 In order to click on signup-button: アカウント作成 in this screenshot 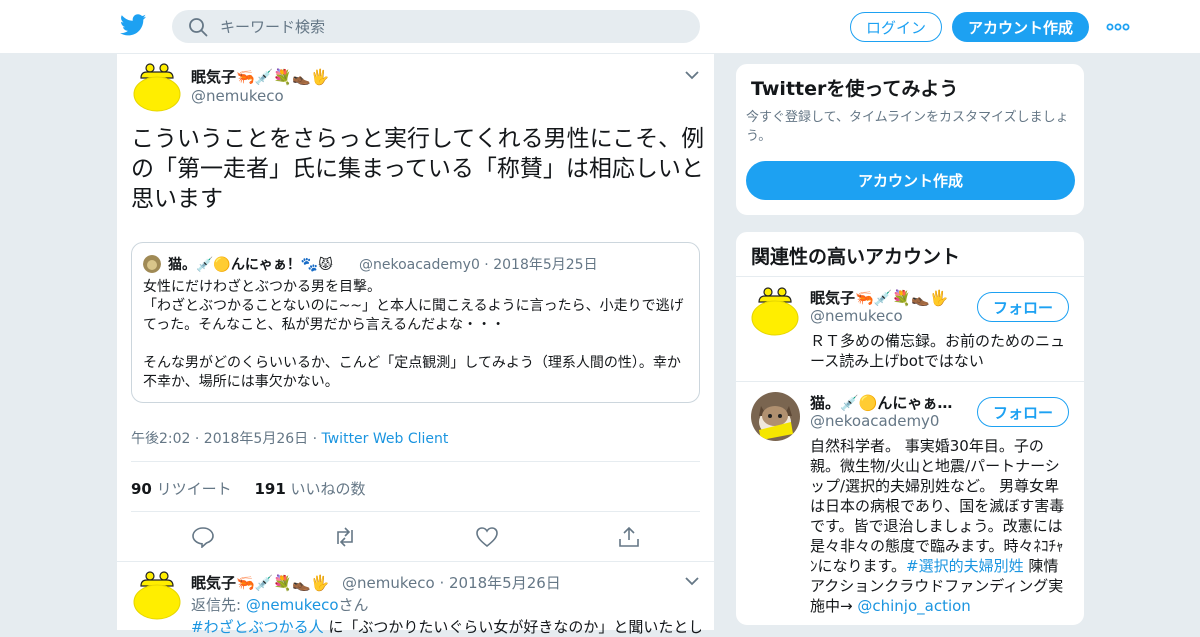, I will do `click(1020, 27)`.